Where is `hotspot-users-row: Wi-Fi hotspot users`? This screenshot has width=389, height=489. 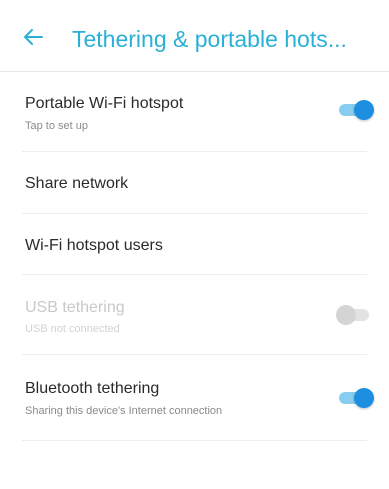
hotspot-users-row: Wi-Fi hotspot users is located at coordinates (194, 244).